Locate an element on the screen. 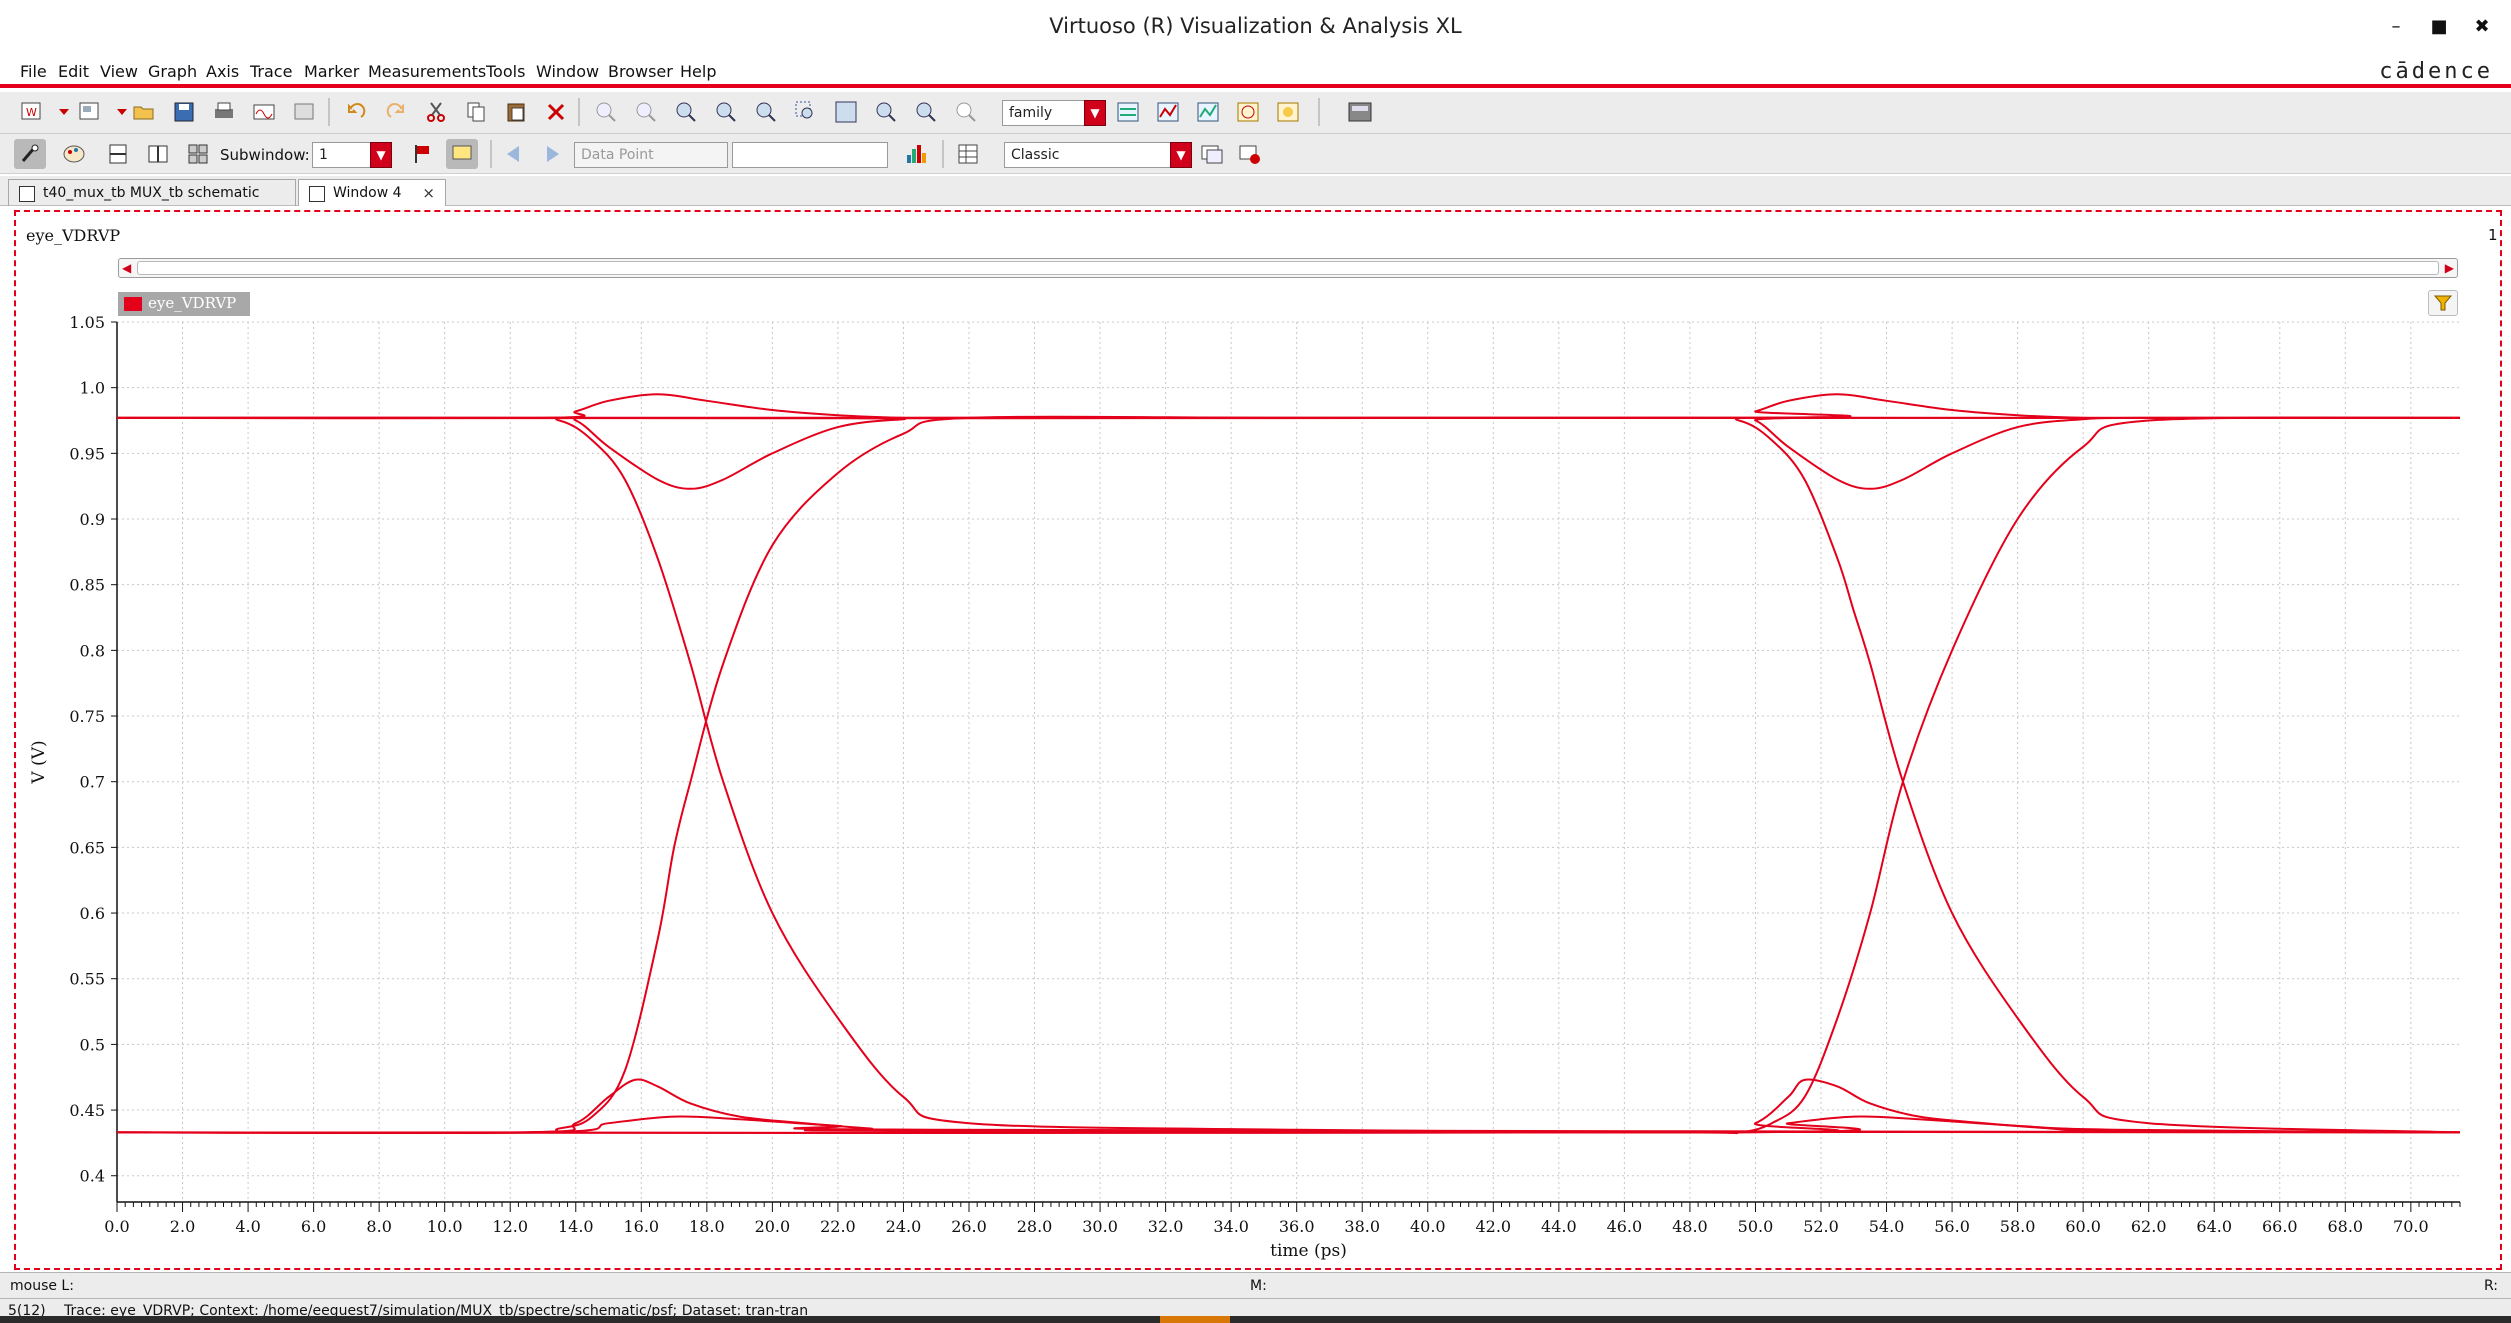  x-tick-label: 18.0 is located at coordinates (707, 1226).